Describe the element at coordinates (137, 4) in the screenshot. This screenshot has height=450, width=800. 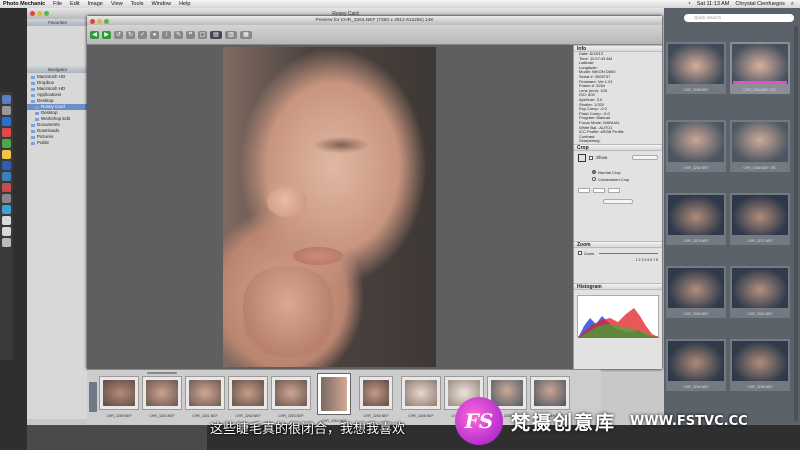
I see `menu-tools: Tools` at that location.